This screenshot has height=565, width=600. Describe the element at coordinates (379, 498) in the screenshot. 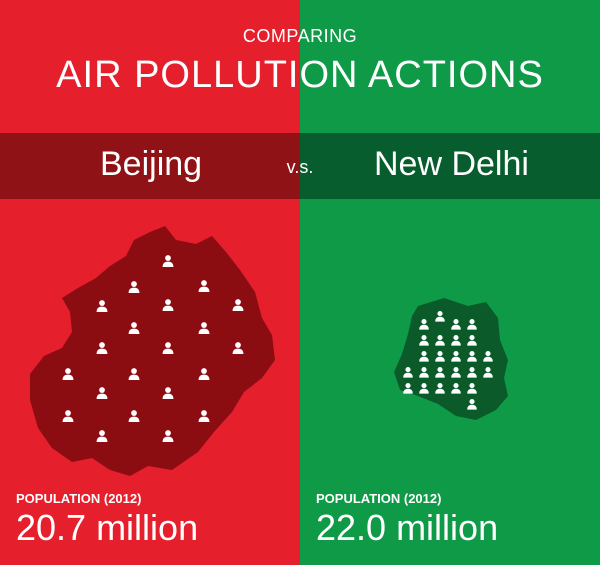

I see `new-delhi-population-label: POPULATION (2012)` at that location.